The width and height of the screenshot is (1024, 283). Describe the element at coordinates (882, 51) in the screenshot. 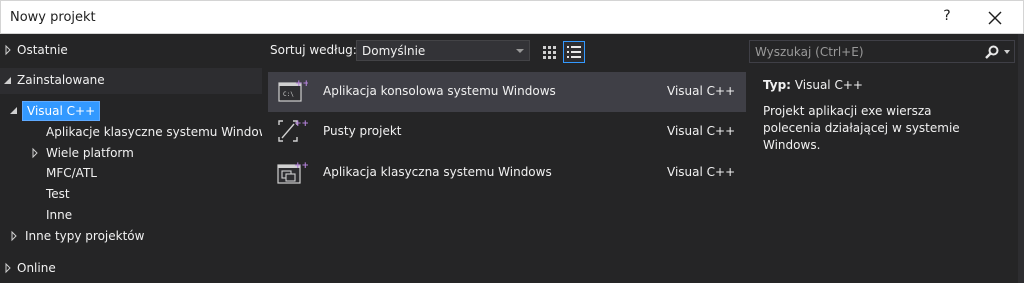

I see `search-box: Wyszukaj (Ctrl+E)` at that location.